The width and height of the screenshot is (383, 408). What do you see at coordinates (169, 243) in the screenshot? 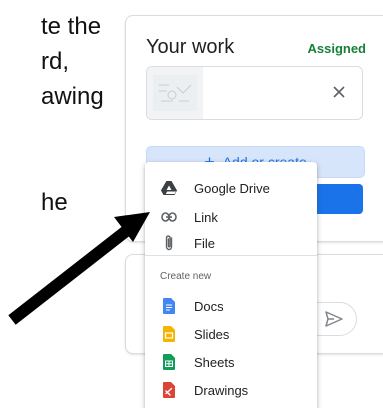
I see `paperclip-icon` at bounding box center [169, 243].